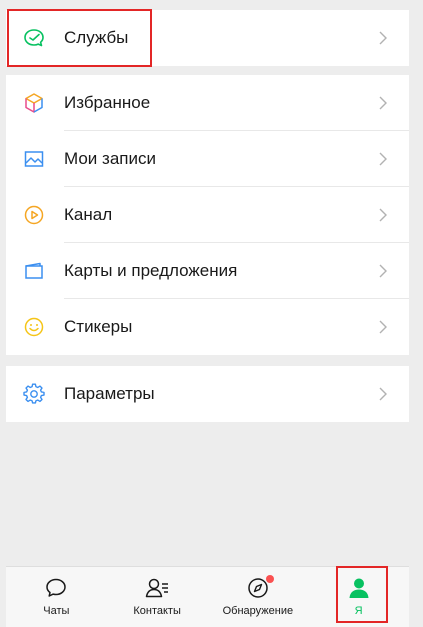  I want to click on contacts-icon, so click(157, 588).